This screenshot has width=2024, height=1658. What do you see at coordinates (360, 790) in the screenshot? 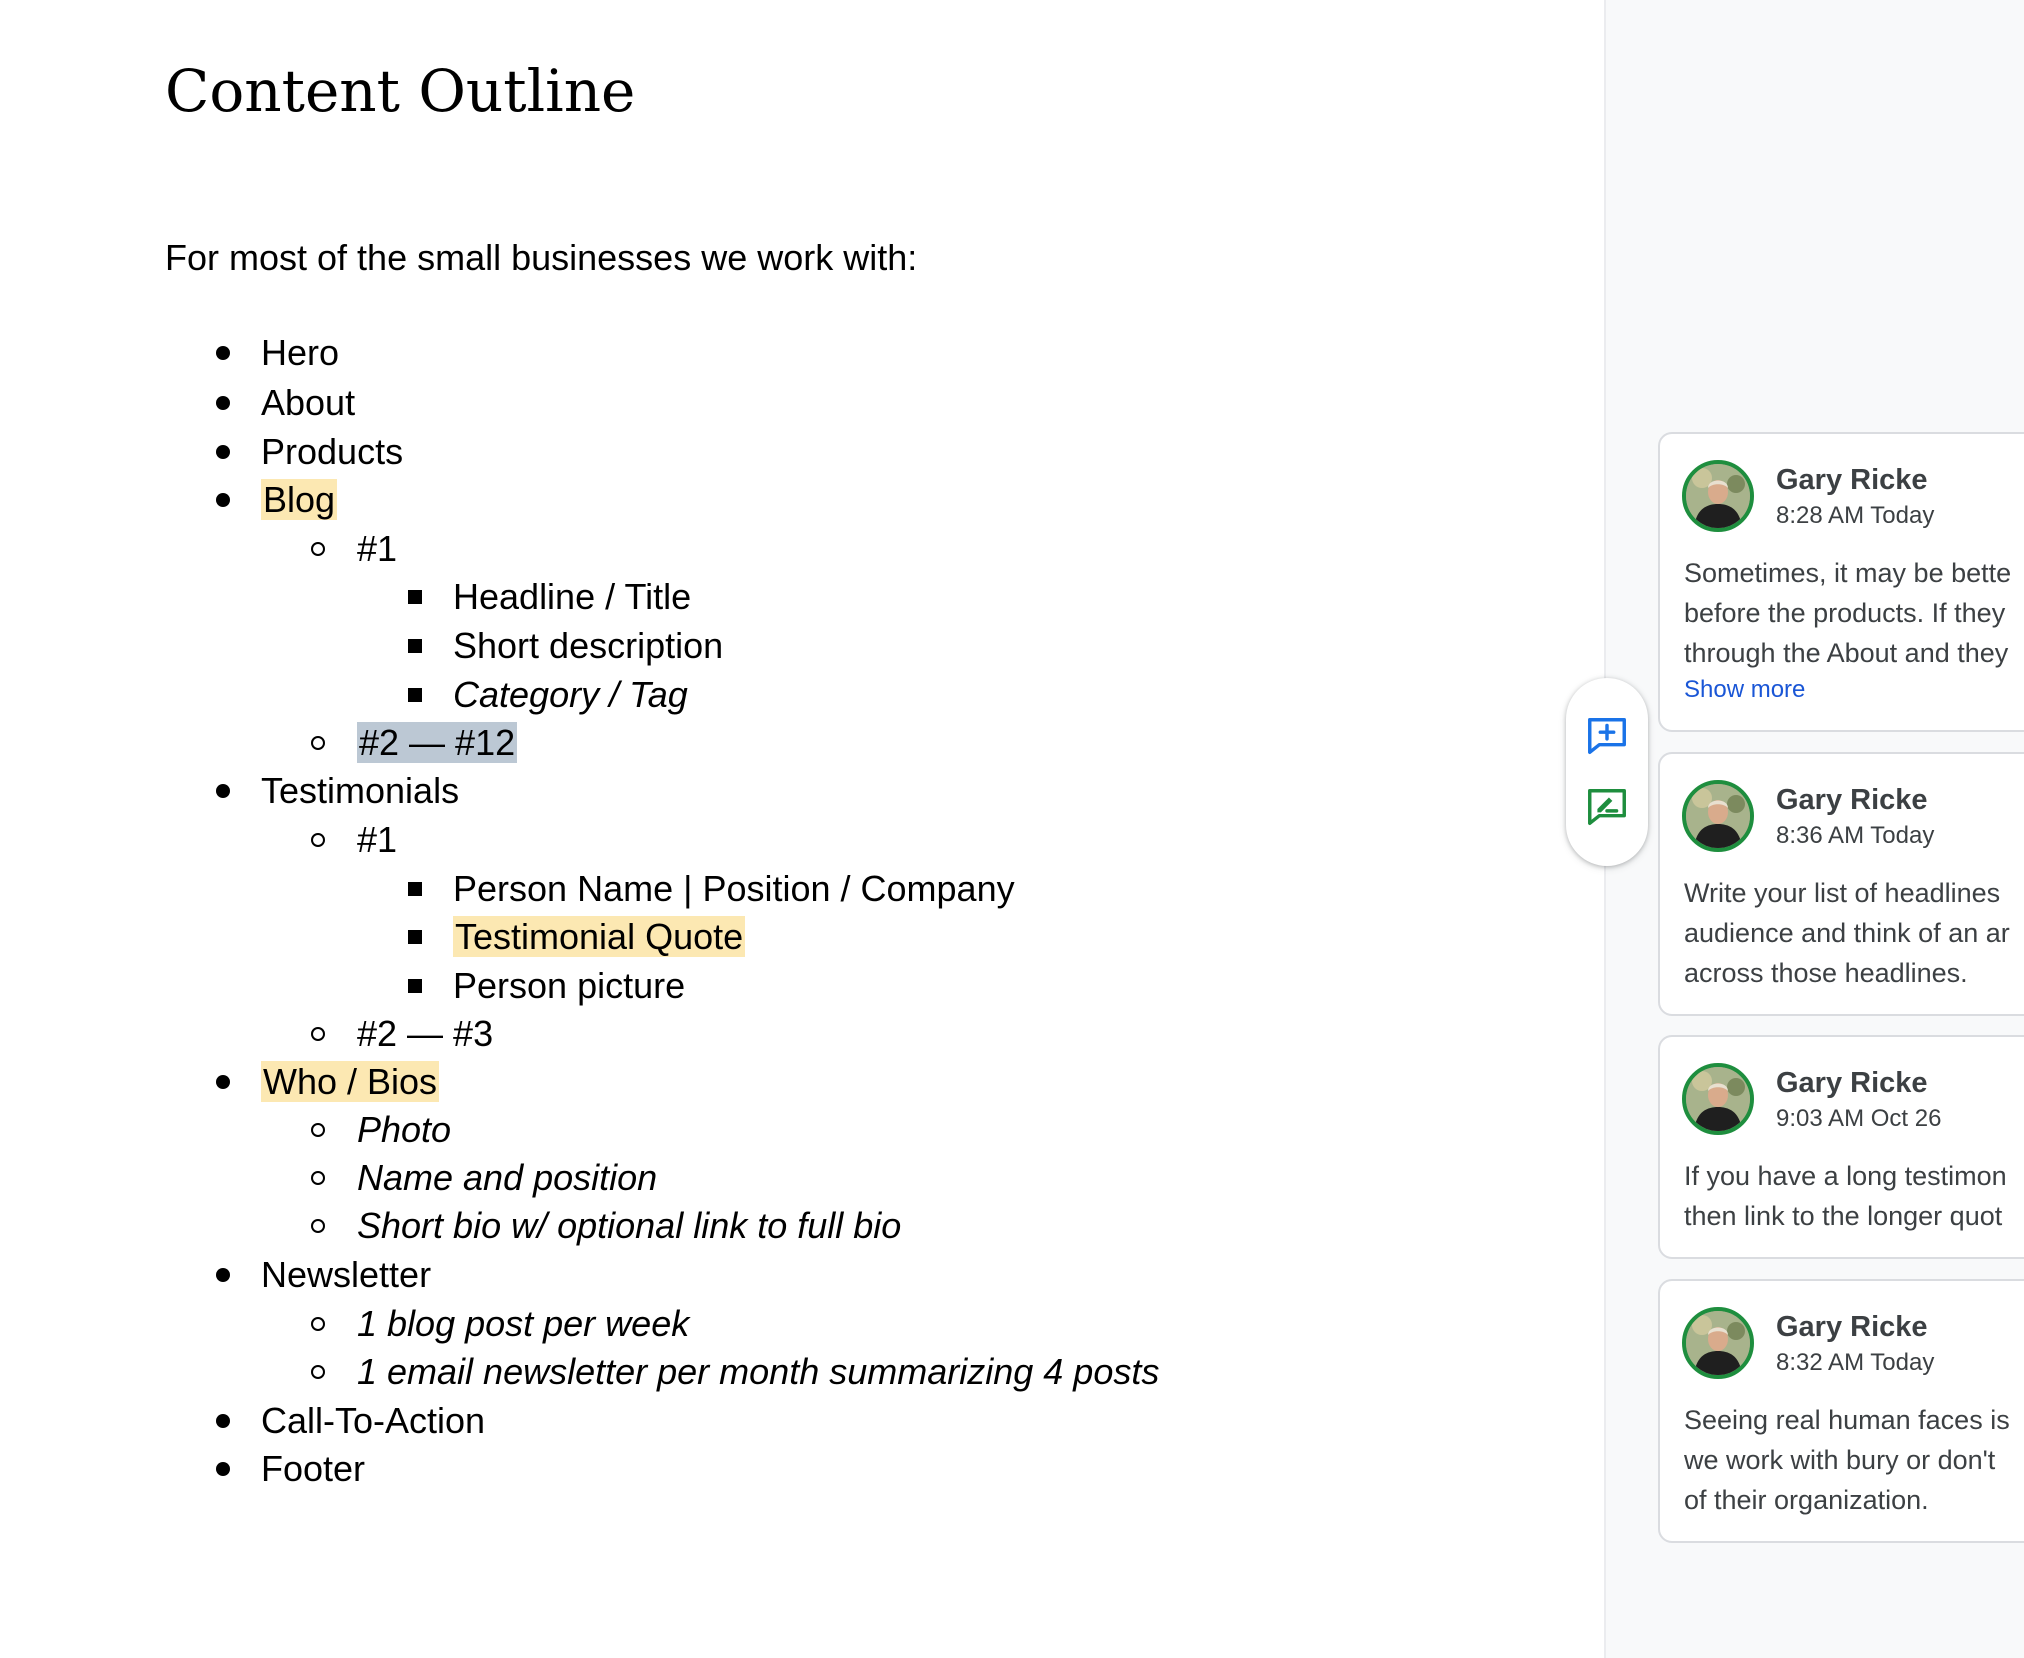
I see `outline-item-text: Testimonials` at bounding box center [360, 790].